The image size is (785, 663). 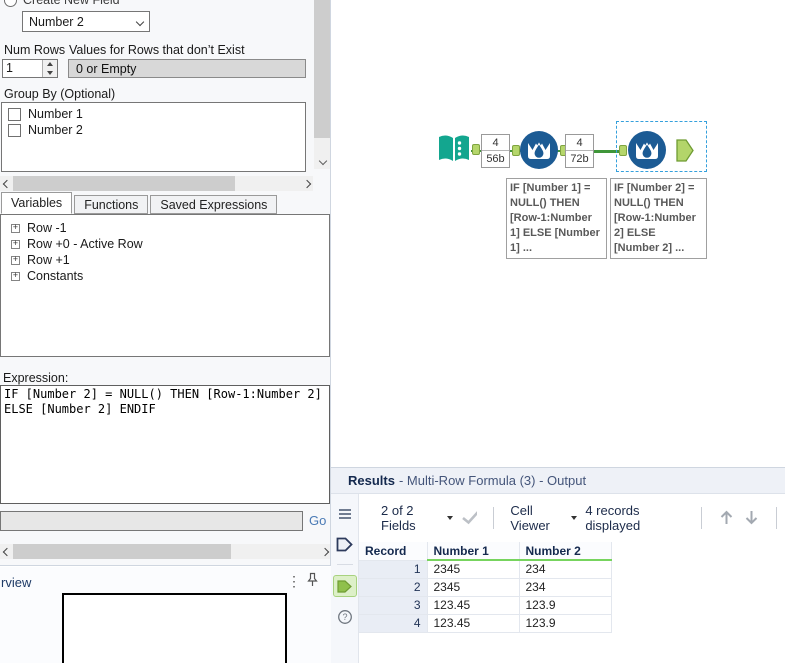 What do you see at coordinates (312, 582) in the screenshot?
I see `pin-icon` at bounding box center [312, 582].